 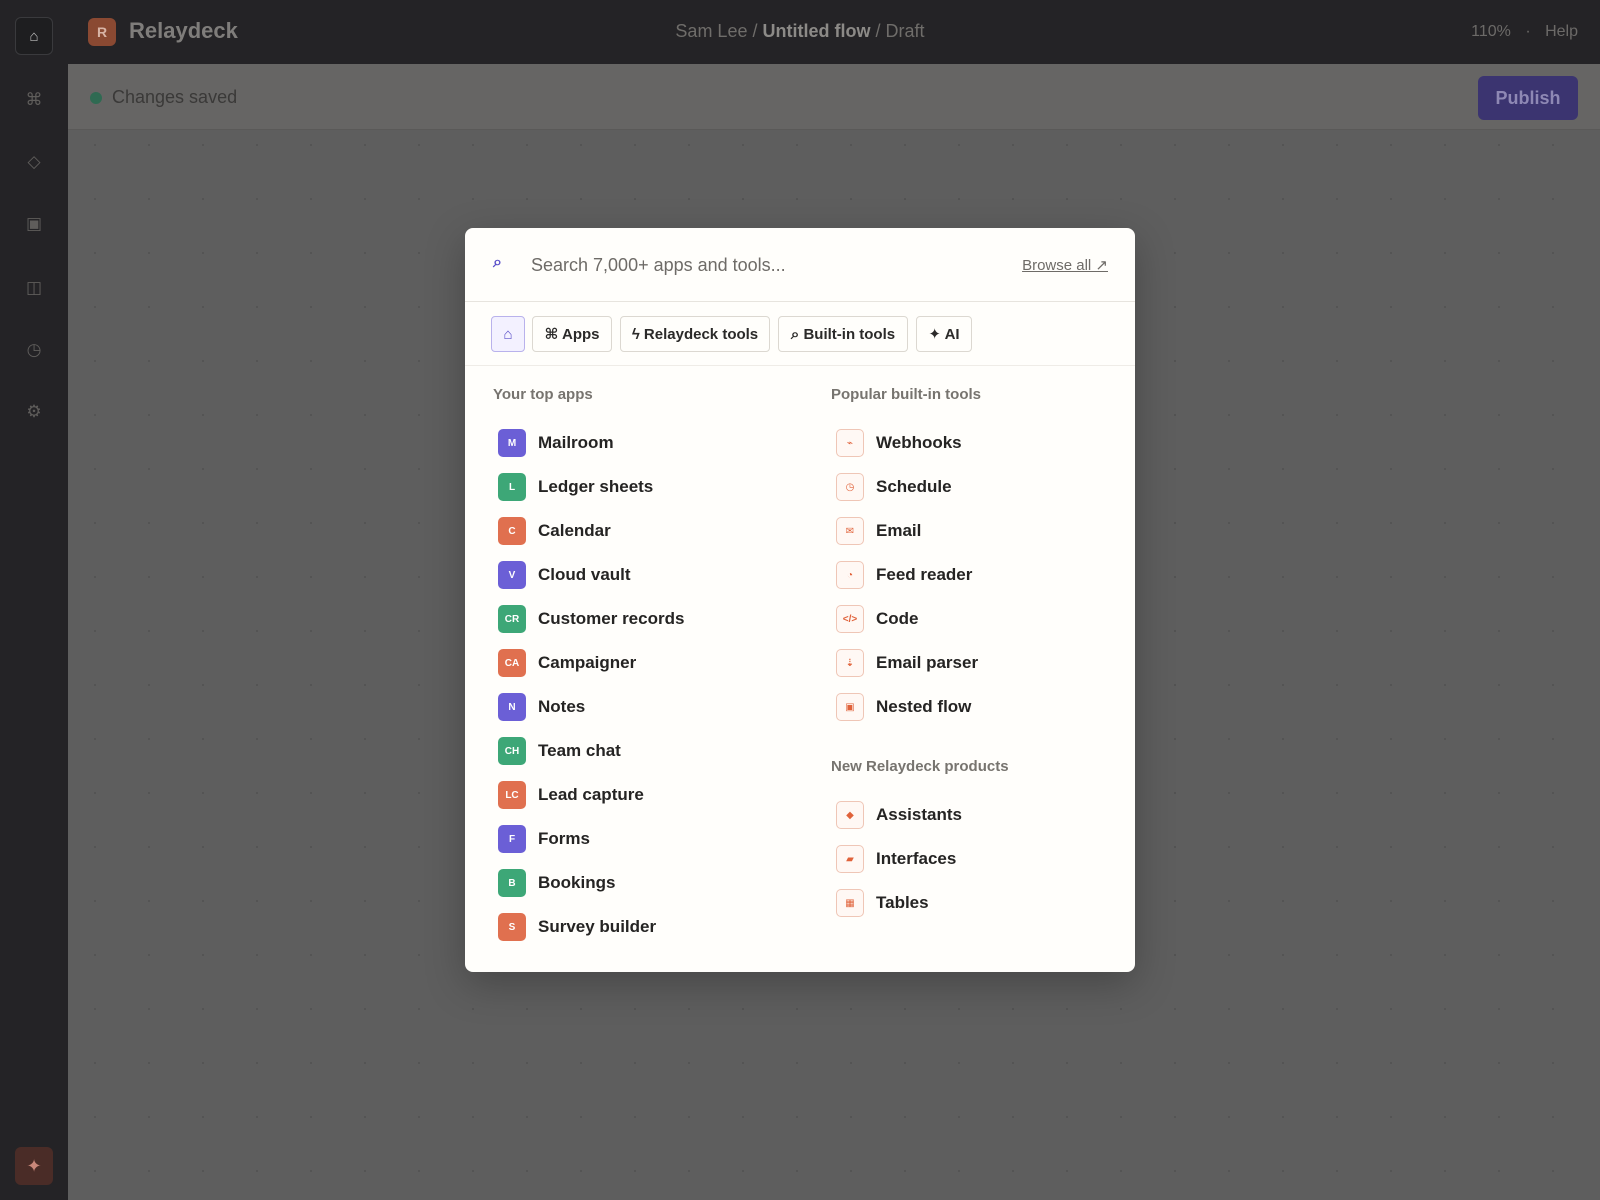 What do you see at coordinates (512, 795) in the screenshot?
I see `app-logo-icon: LC` at bounding box center [512, 795].